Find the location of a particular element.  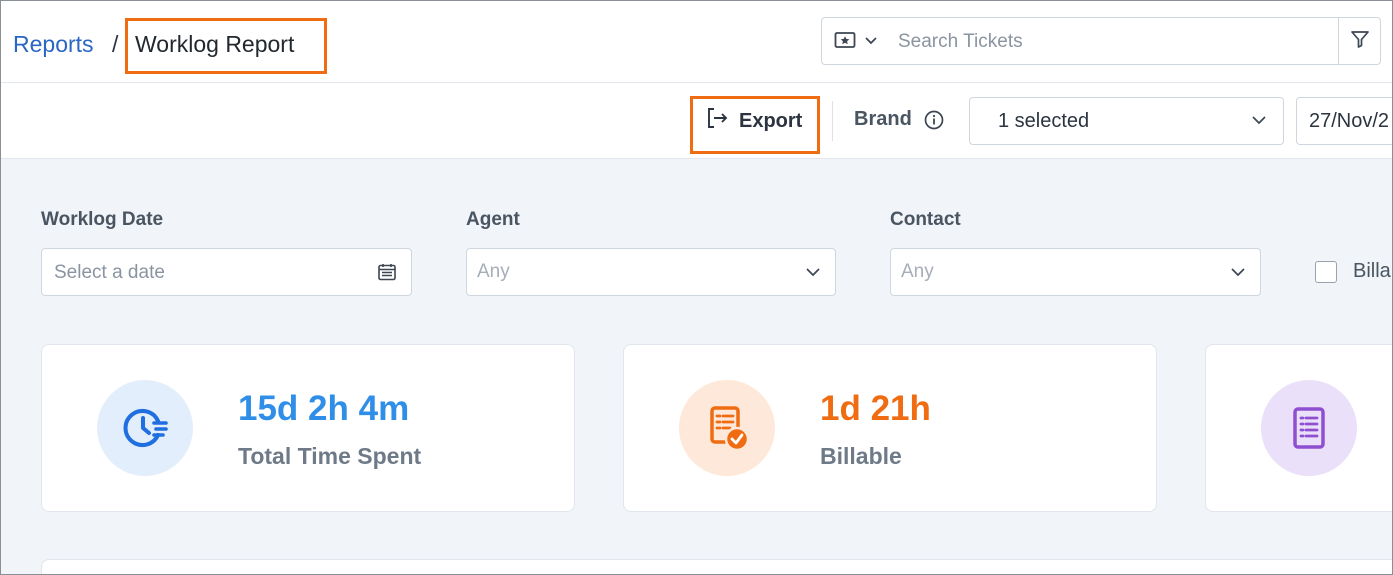

filter-icon is located at coordinates (1360, 41).